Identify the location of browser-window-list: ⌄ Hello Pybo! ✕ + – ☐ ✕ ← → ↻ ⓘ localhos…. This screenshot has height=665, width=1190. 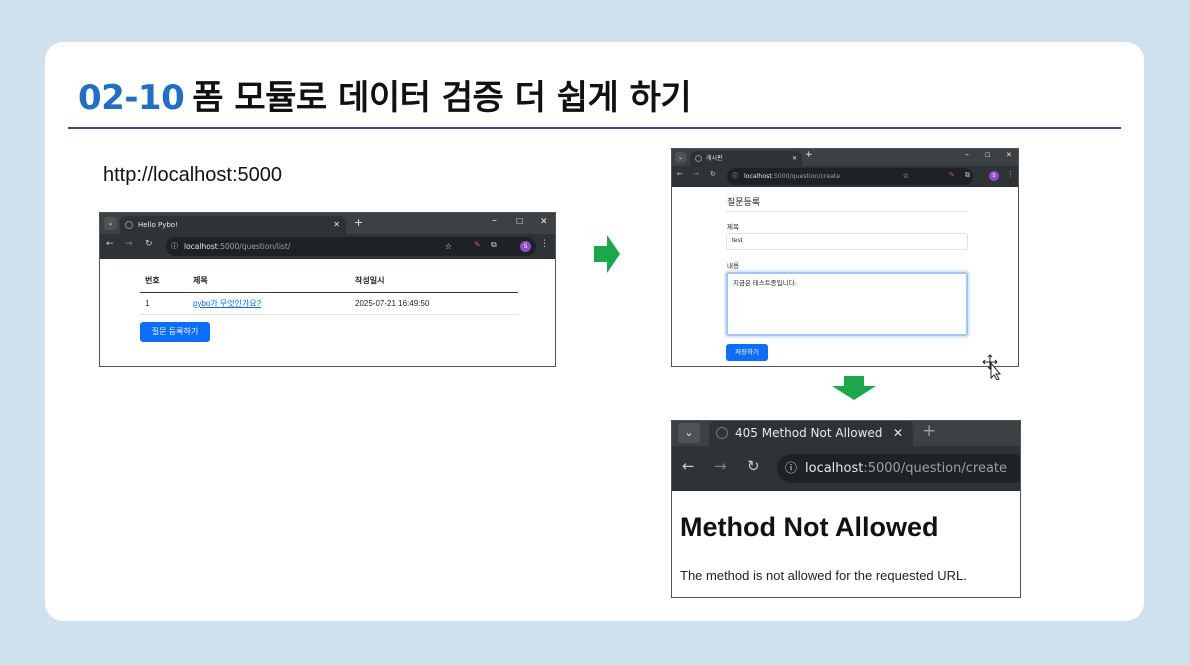
(327, 289).